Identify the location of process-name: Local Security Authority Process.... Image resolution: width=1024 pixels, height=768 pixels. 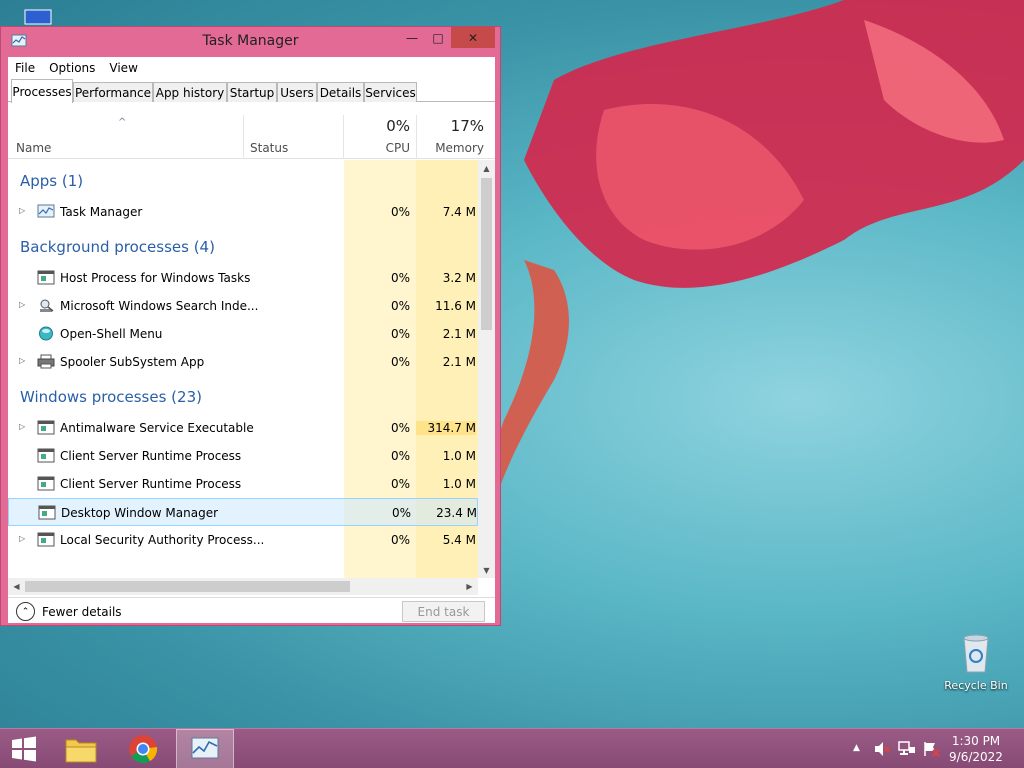
(162, 540).